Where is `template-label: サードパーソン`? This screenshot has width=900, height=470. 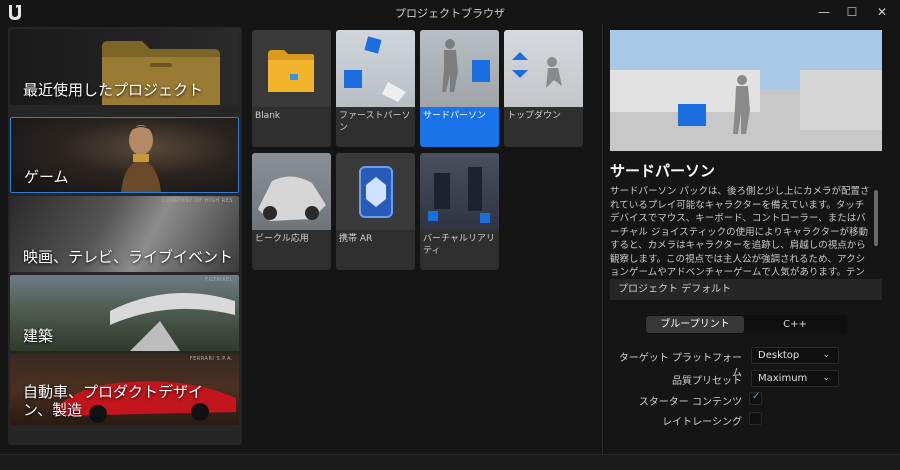
template-label: サードパーソン is located at coordinates (455, 116).